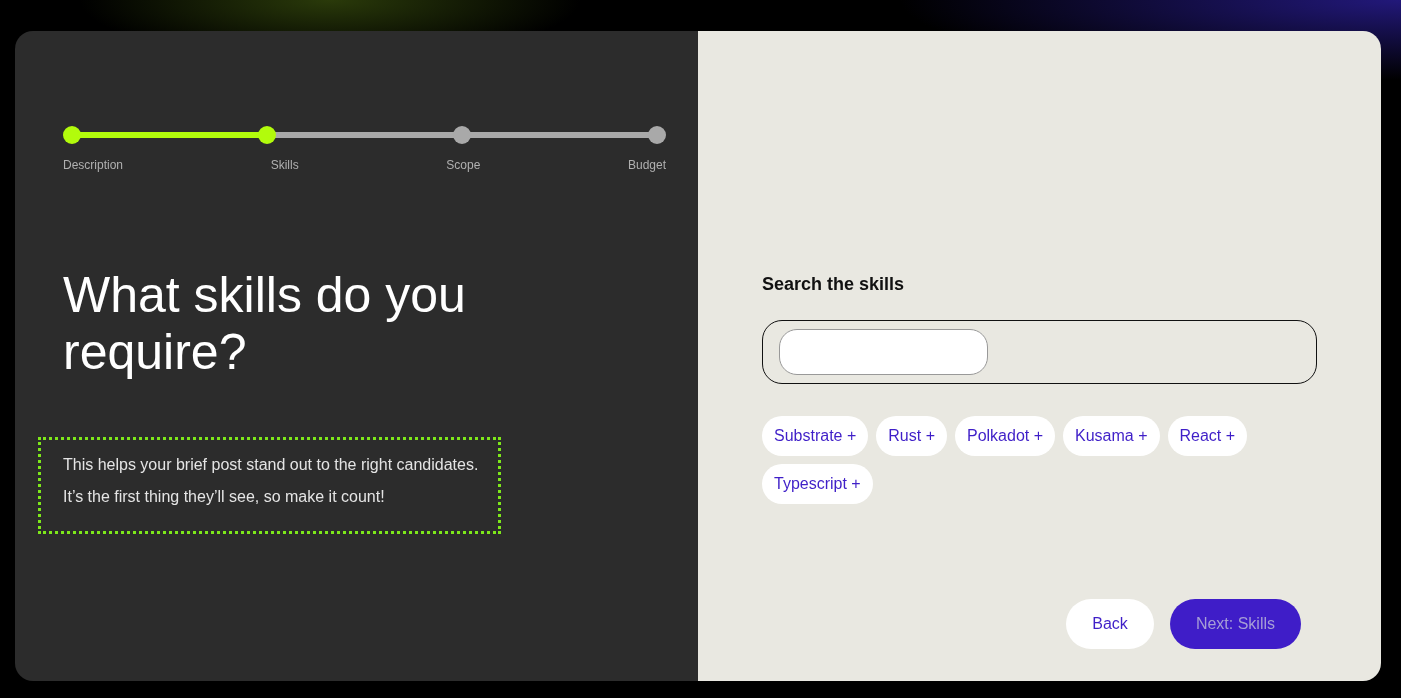 Image resolution: width=1401 pixels, height=698 pixels. I want to click on step-label: Skills, so click(284, 165).